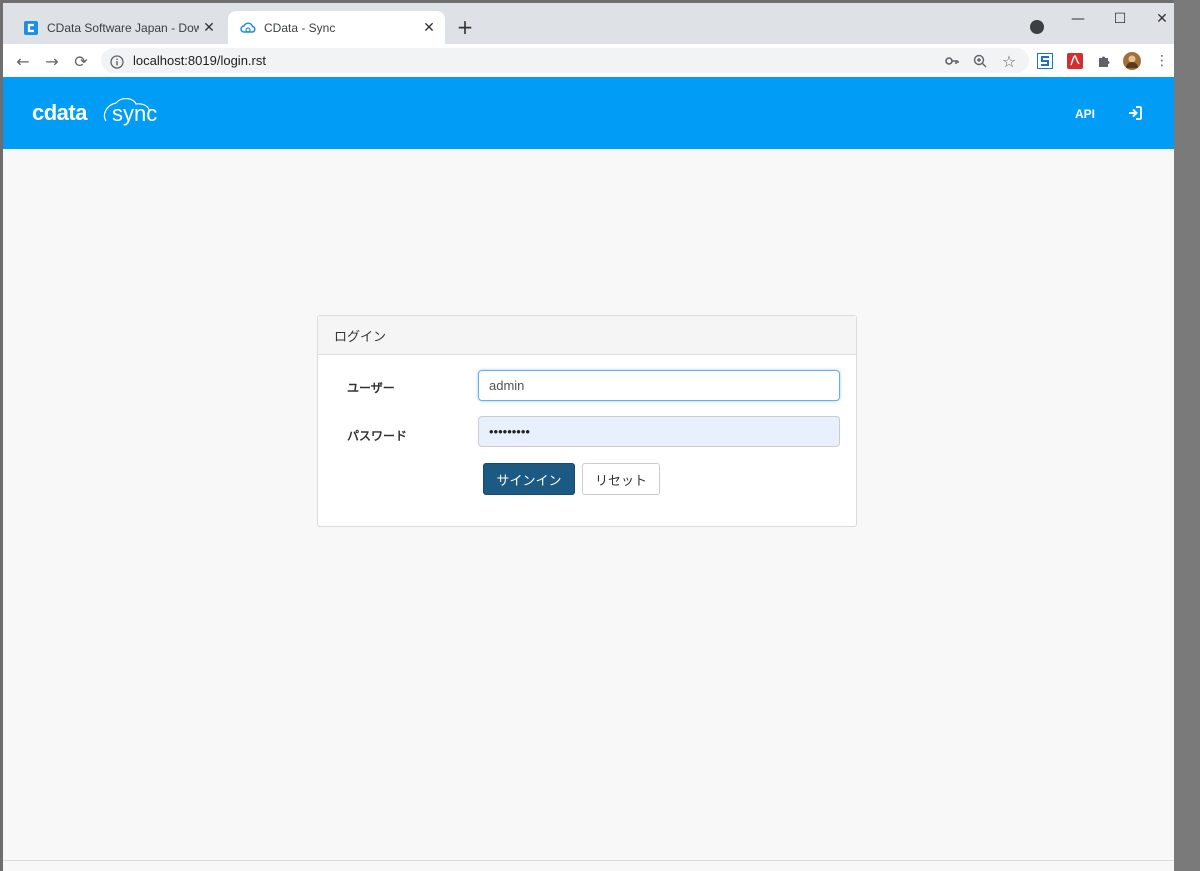 The width and height of the screenshot is (1200, 871). Describe the element at coordinates (134, 113) in the screenshot. I see `svg-text: sync` at that location.